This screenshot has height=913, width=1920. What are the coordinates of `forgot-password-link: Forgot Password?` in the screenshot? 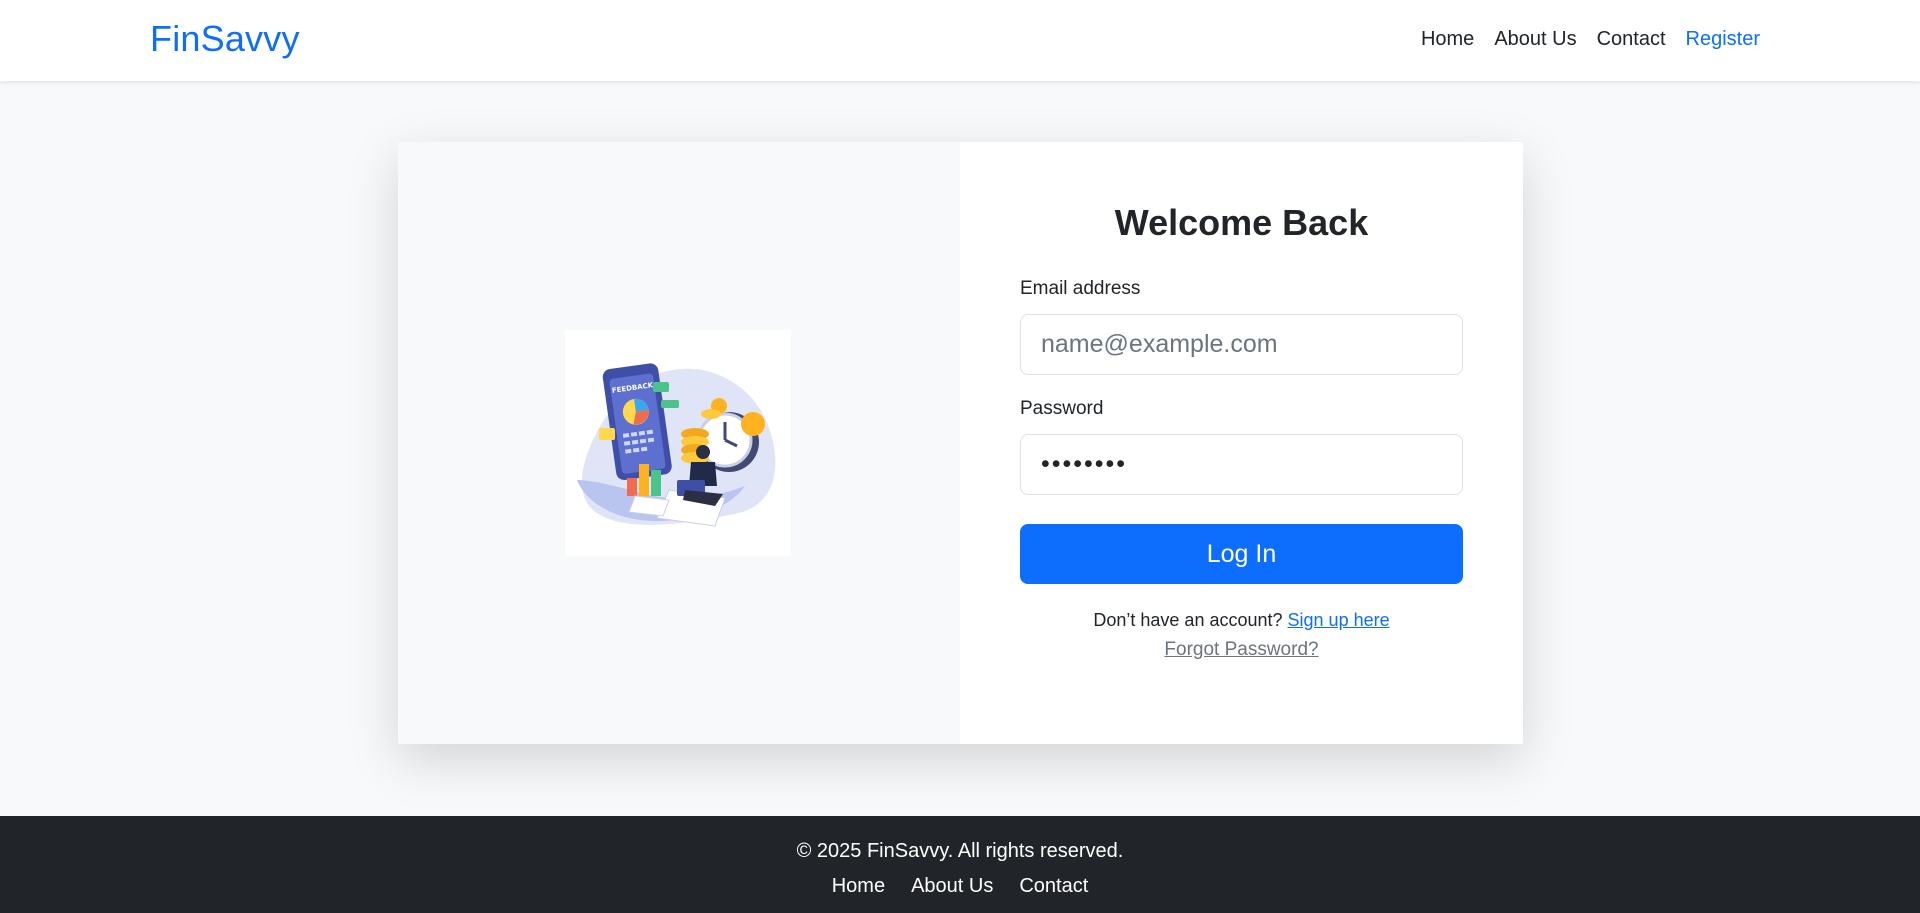 It's located at (1241, 649).